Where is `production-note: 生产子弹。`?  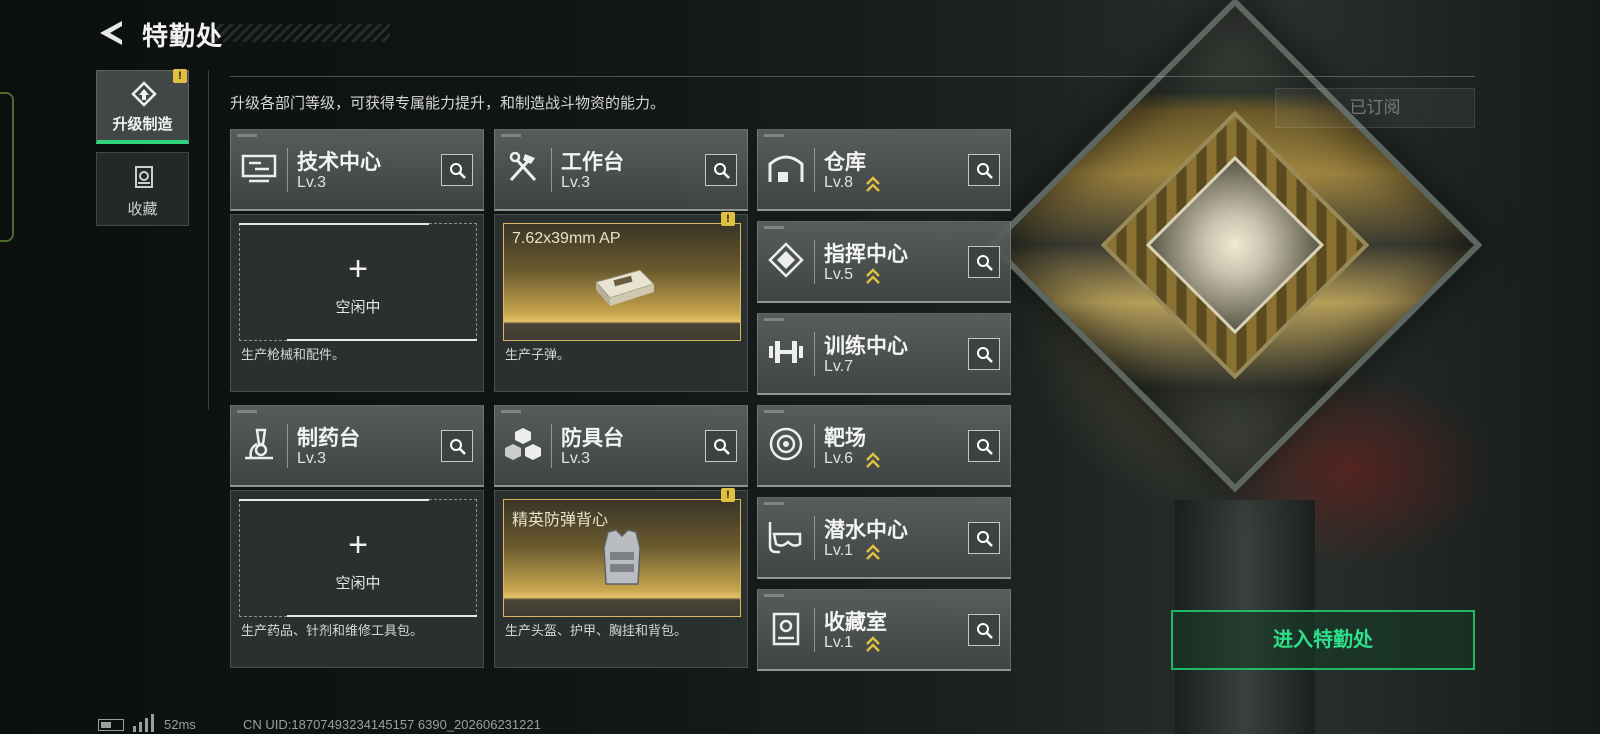 production-note: 生产子弹。 is located at coordinates (538, 354).